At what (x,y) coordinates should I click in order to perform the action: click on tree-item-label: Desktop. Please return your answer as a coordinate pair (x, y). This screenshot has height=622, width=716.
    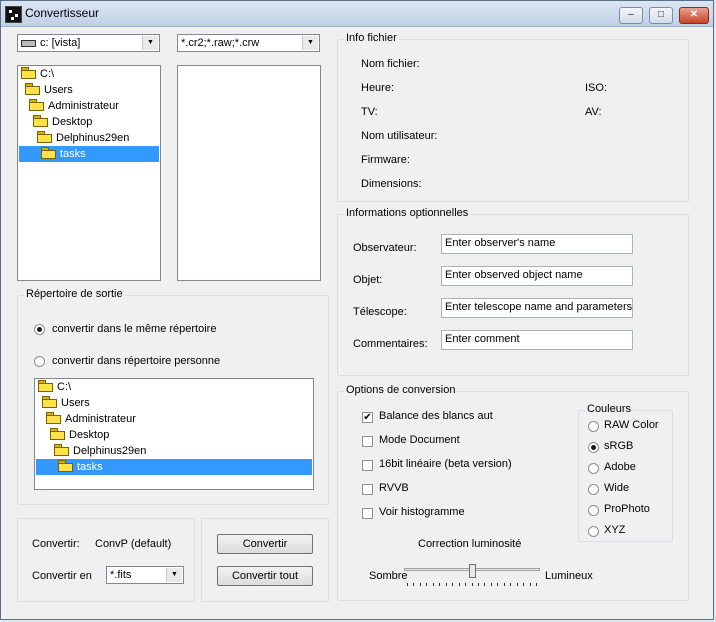
    Looking at the image, I should click on (72, 122).